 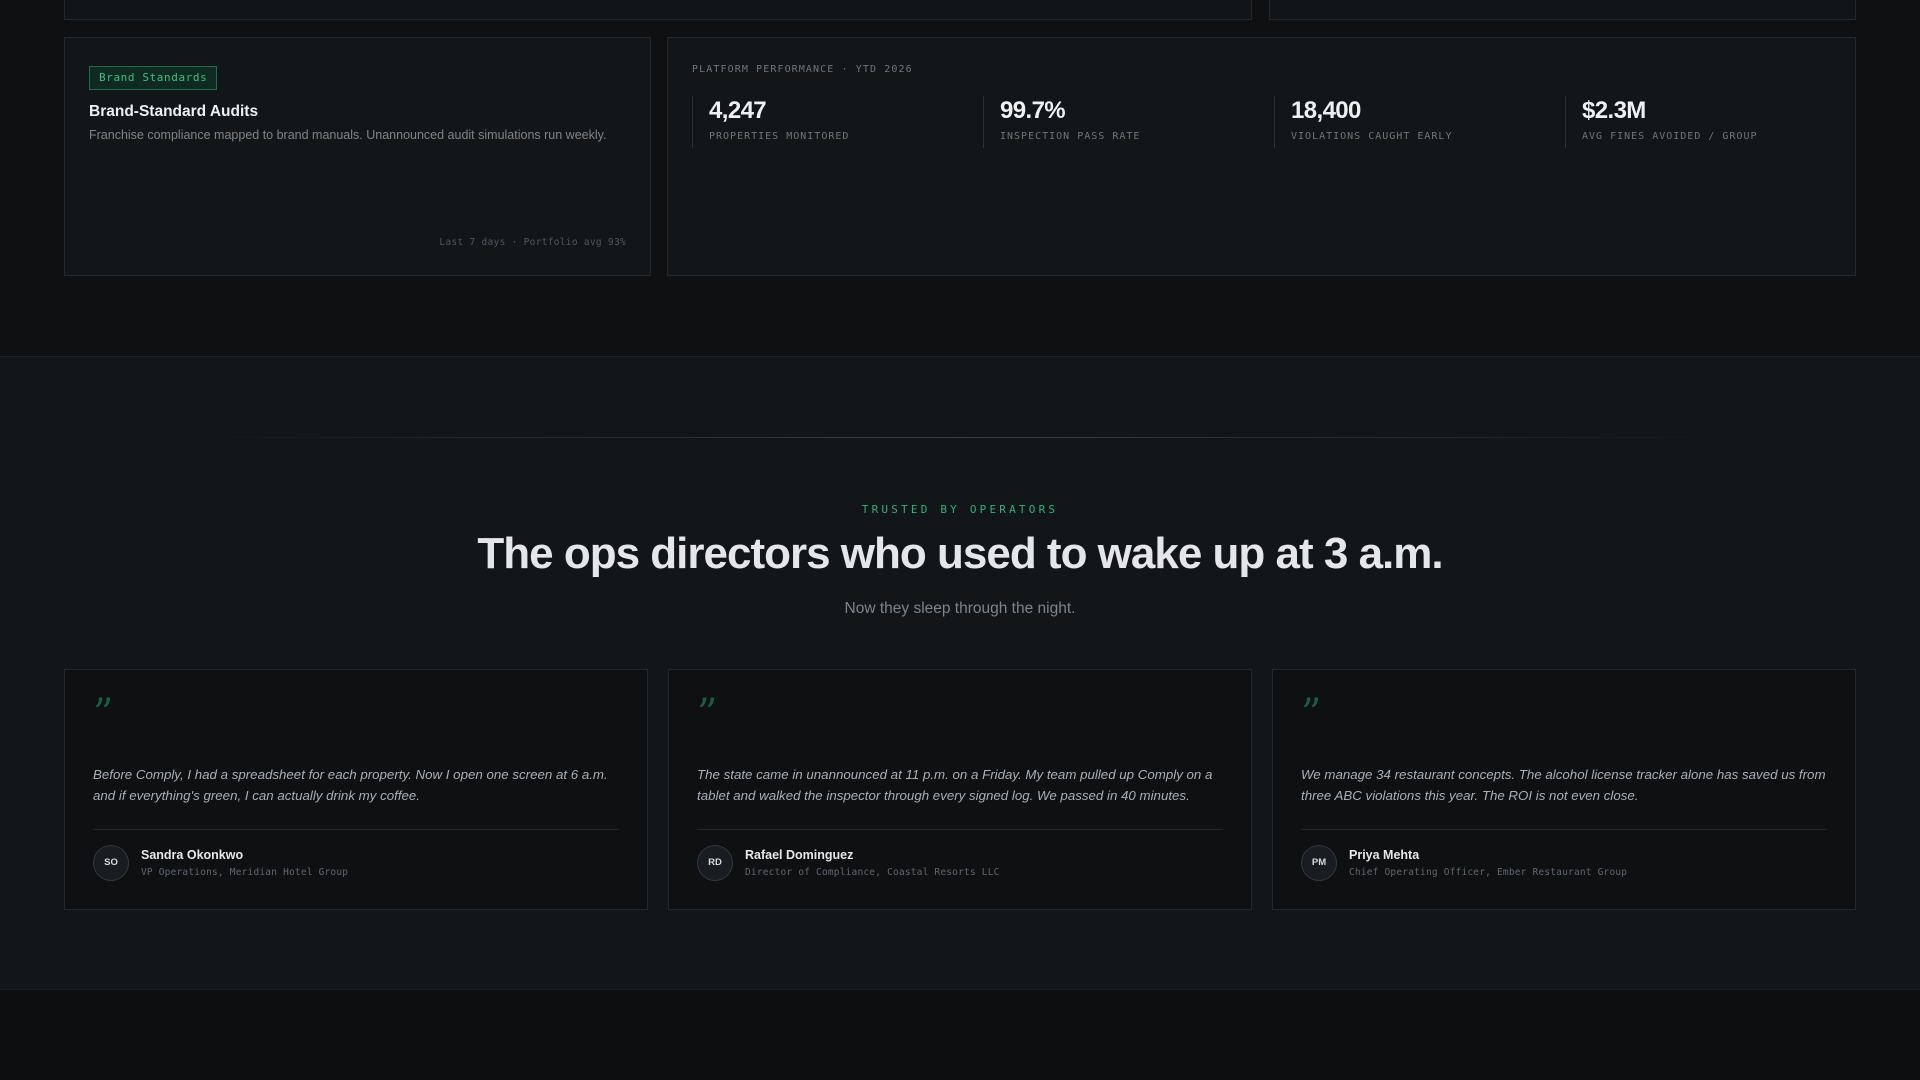 I want to click on avatar: RD, so click(x=715, y=863).